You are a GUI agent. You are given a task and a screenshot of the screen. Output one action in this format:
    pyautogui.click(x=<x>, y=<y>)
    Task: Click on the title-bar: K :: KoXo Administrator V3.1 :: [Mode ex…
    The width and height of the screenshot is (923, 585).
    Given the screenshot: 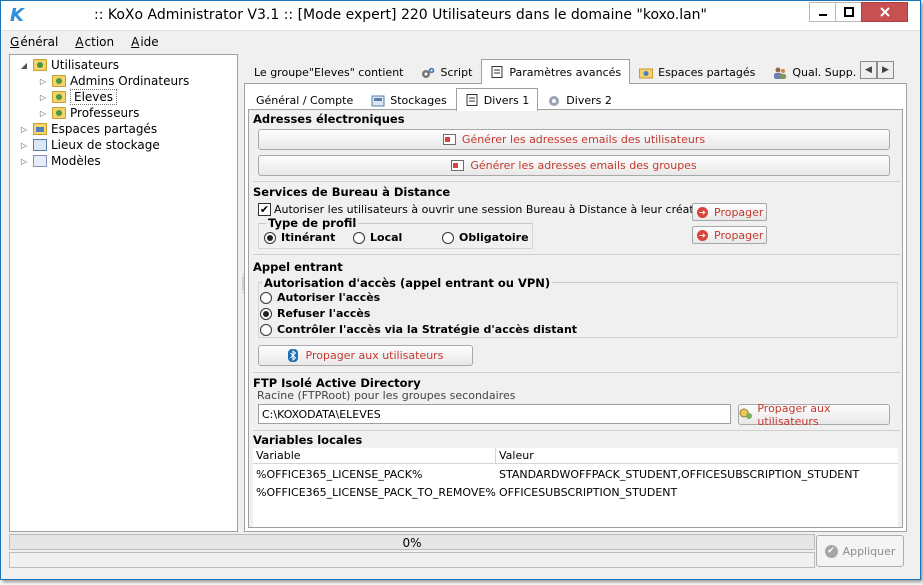 What is the action you would take?
    pyautogui.click(x=460, y=16)
    